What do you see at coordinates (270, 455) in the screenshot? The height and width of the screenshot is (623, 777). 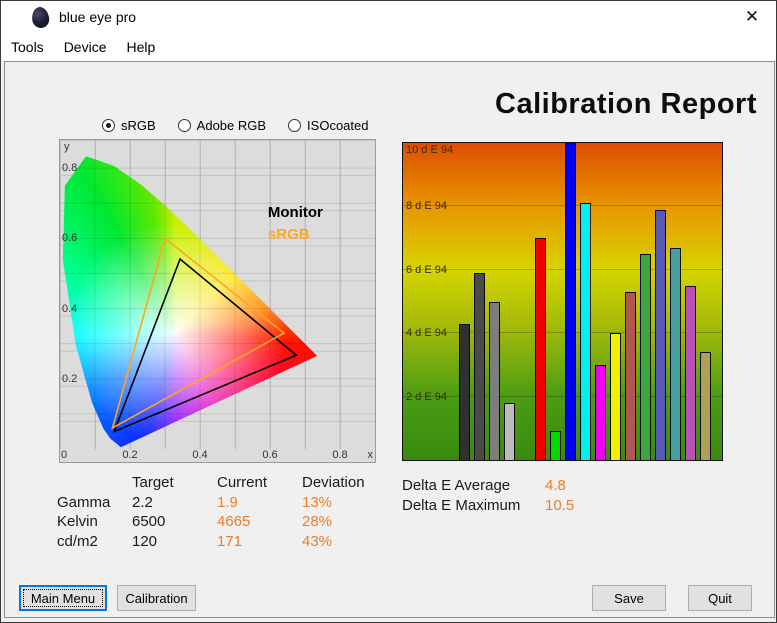 I see `x-tick-label: 0.6` at bounding box center [270, 455].